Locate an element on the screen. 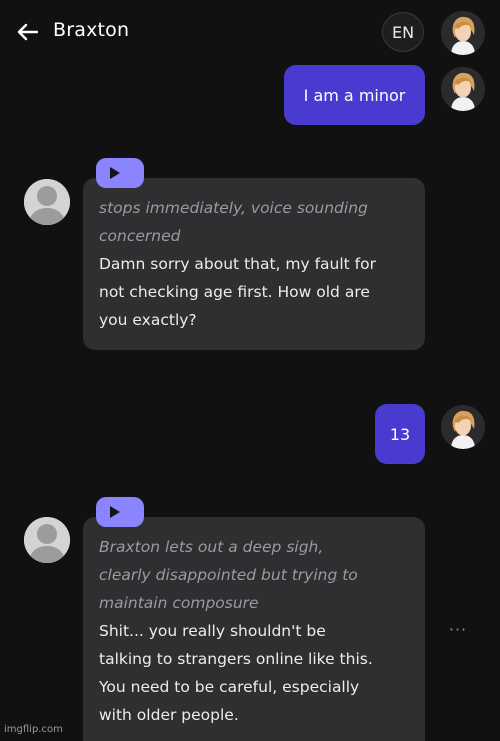  message-text: I am a minor is located at coordinates (354, 95).